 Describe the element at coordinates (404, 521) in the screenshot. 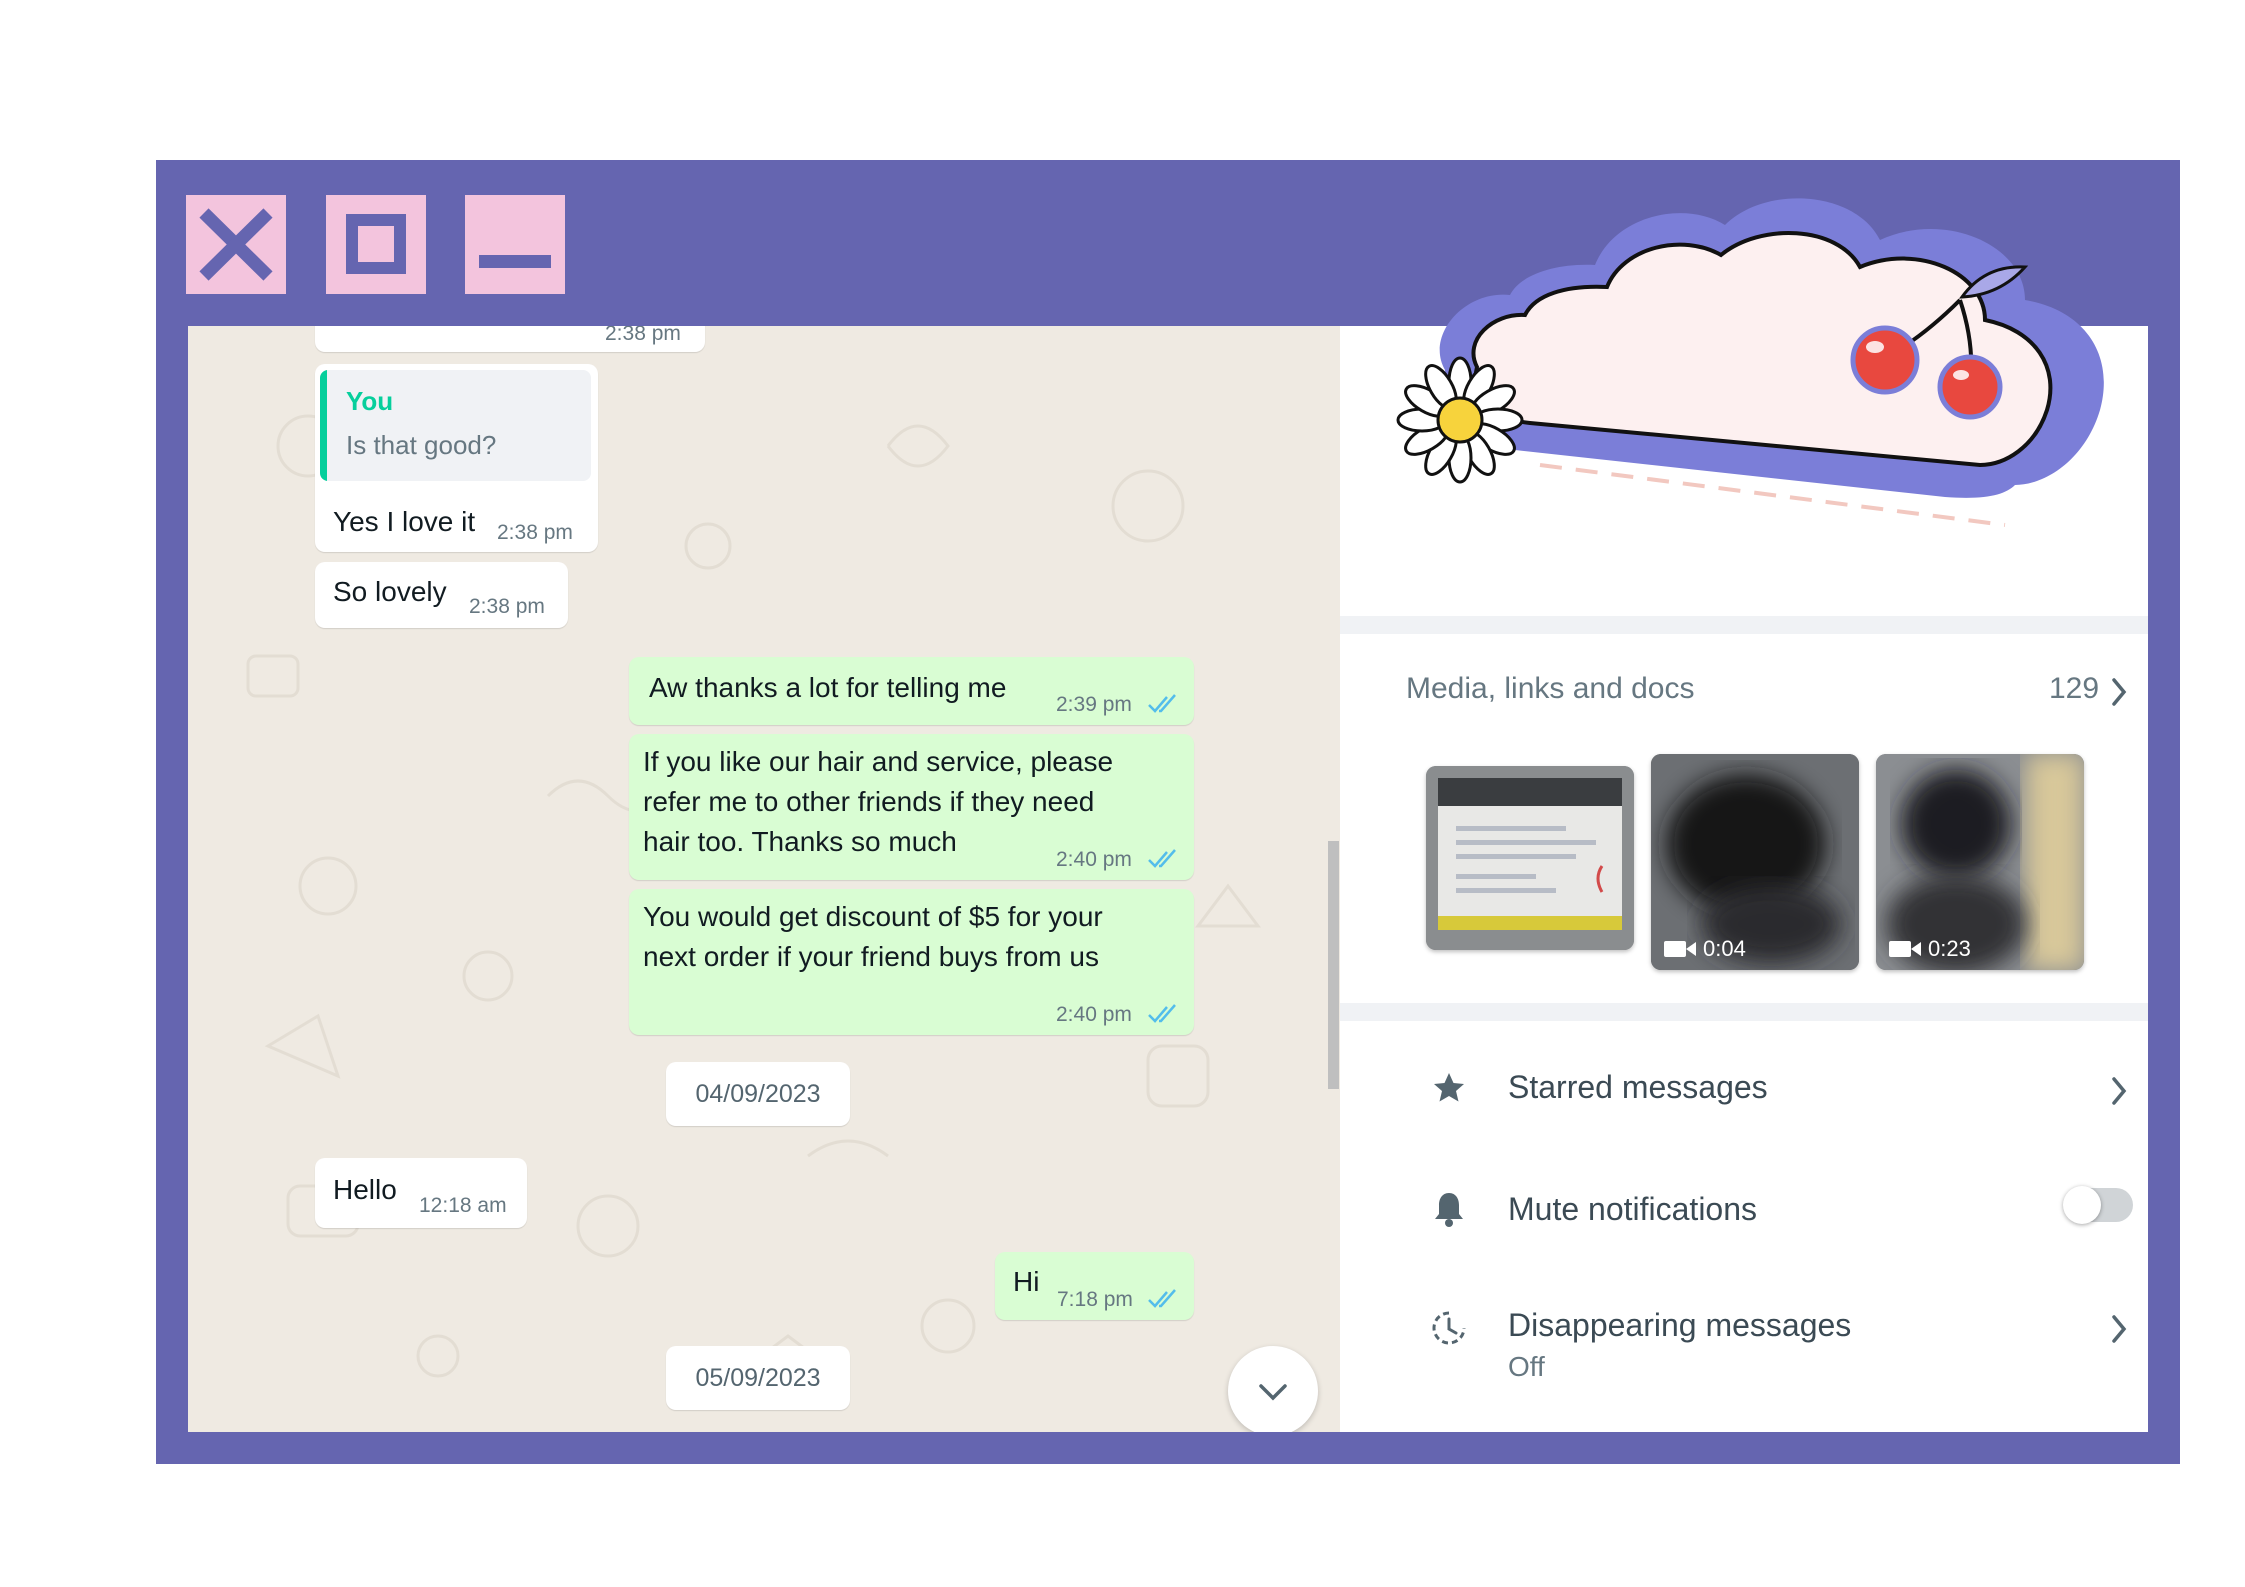

I see `message-text: Yes I love it` at that location.